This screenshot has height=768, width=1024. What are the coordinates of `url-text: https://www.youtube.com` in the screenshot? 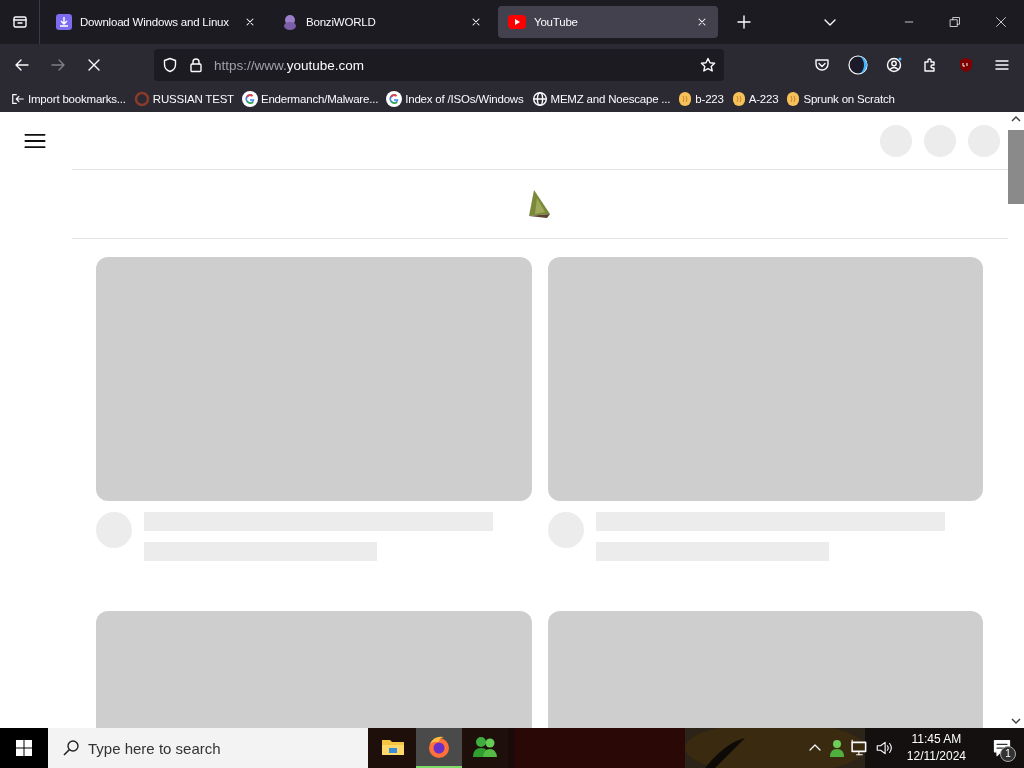 It's located at (290, 65).